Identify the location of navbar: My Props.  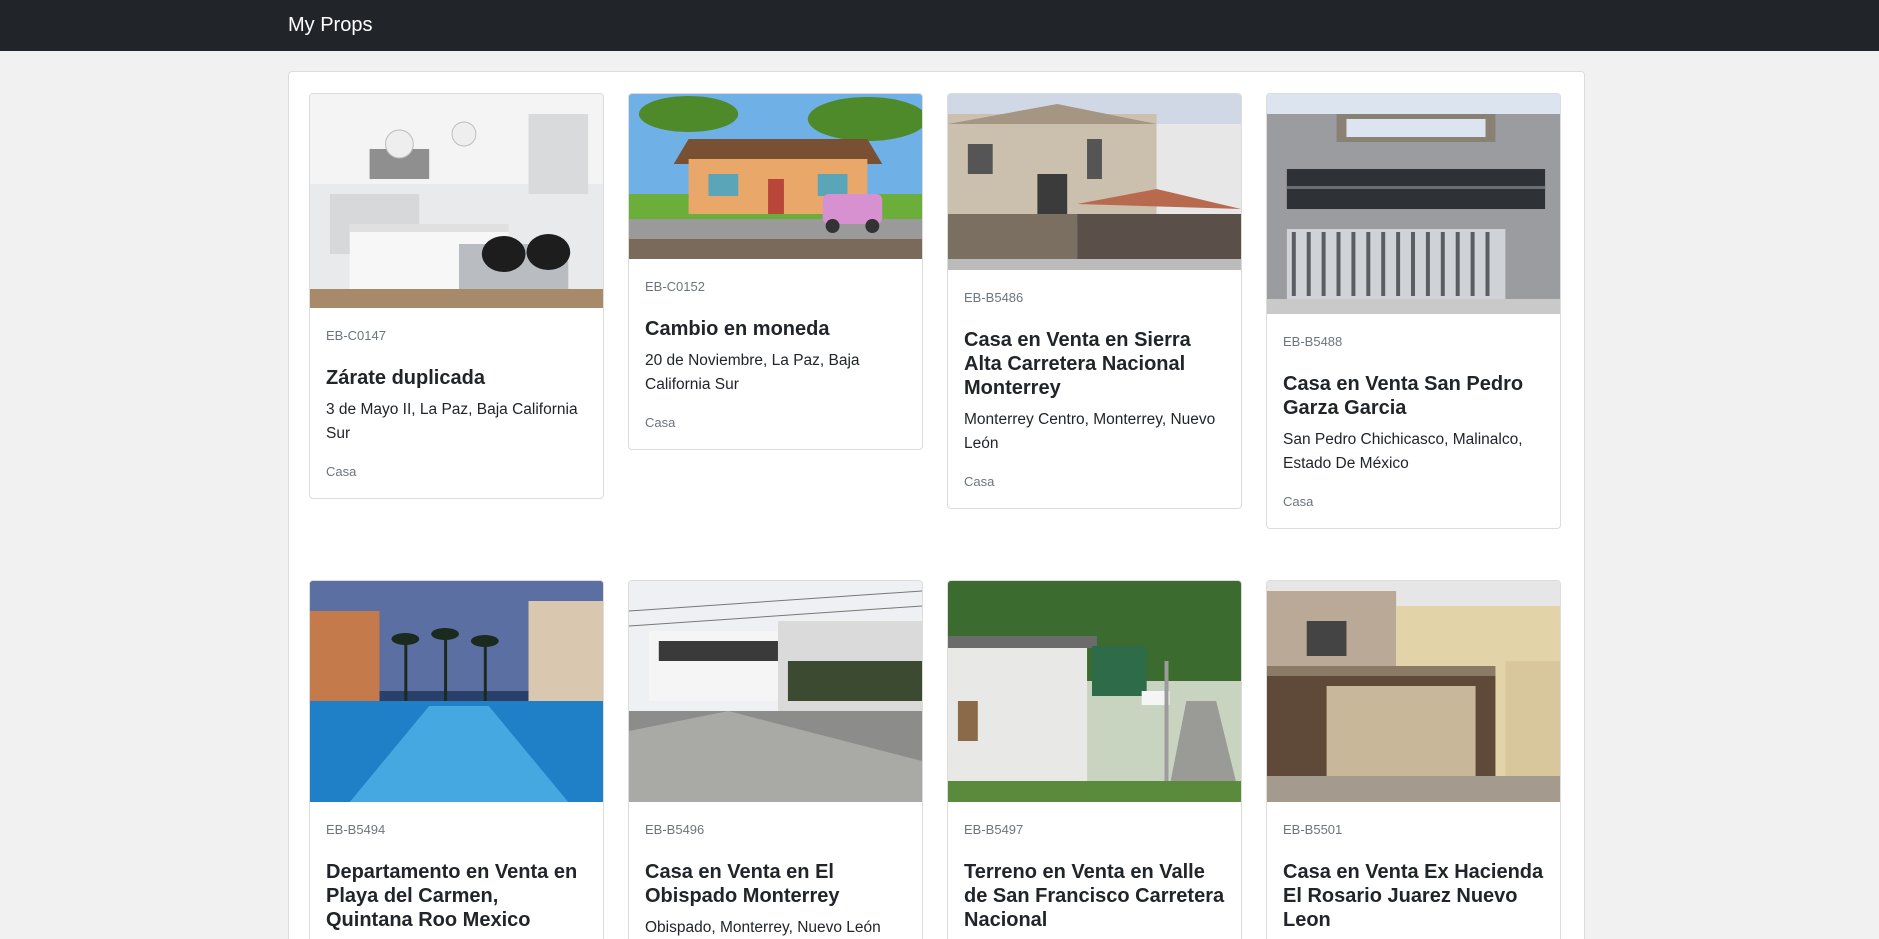
(939, 25).